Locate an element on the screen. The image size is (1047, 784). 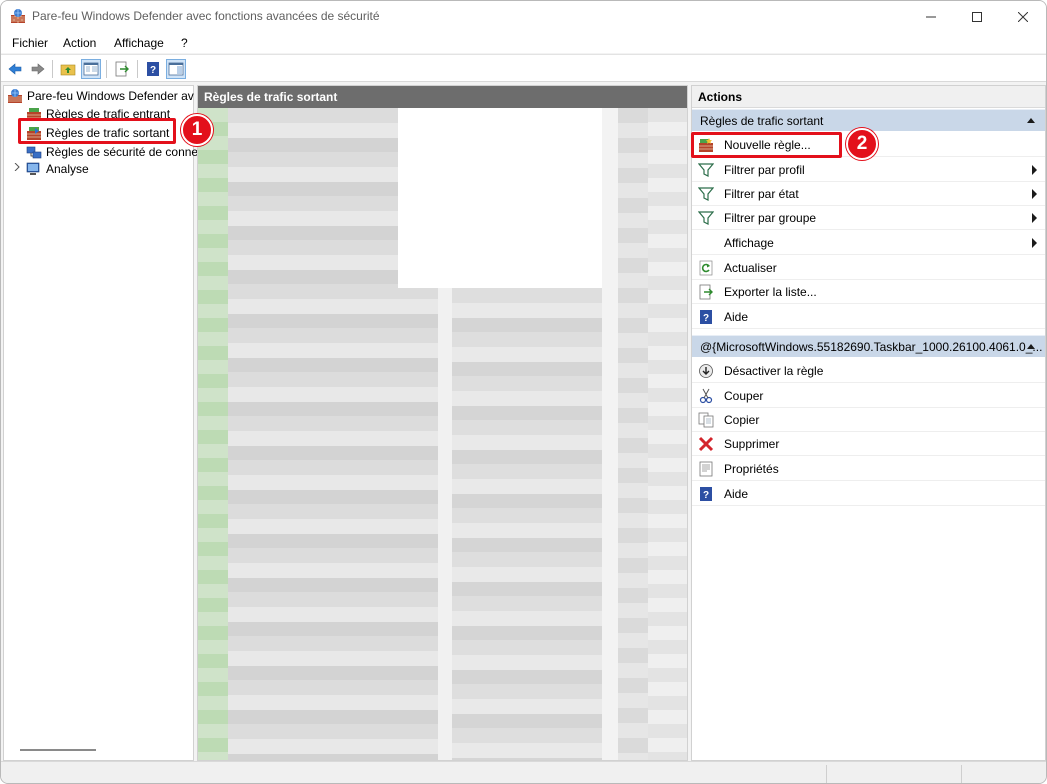
action-view: Affichage is located at coordinates (868, 243).